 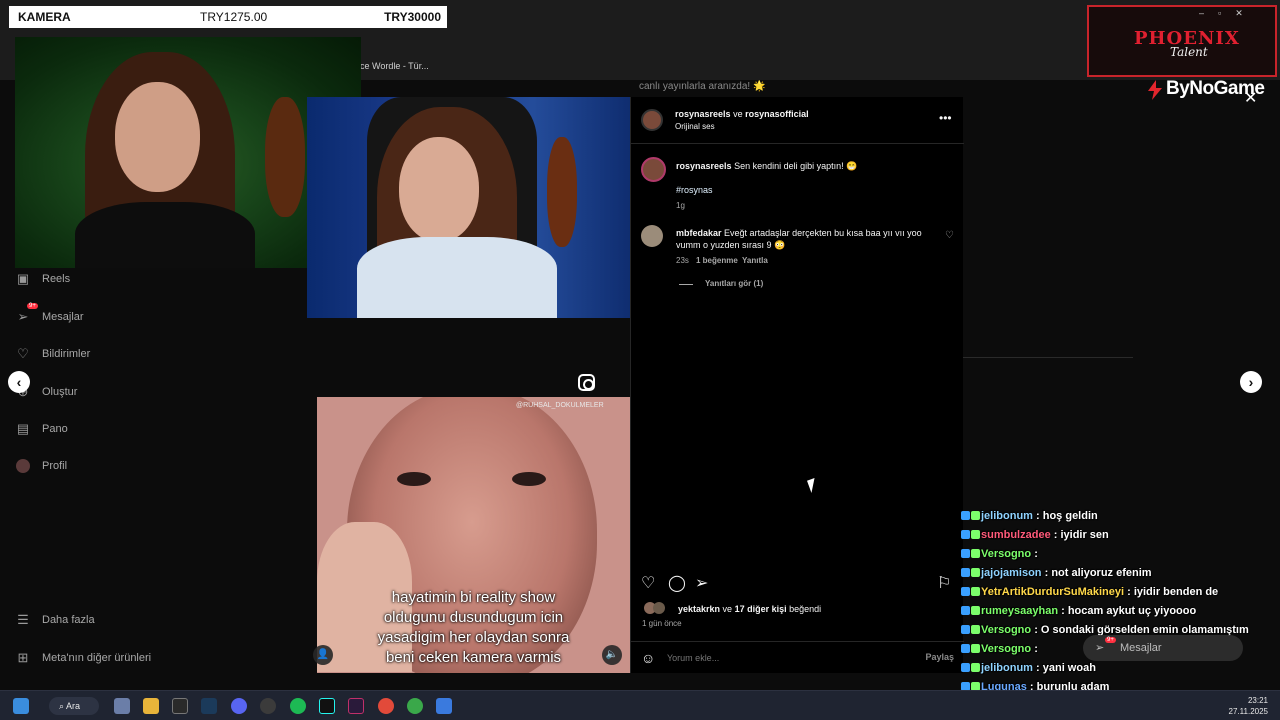 I want to click on taskbar-search: ⌕ Ara, so click(x=74, y=706).